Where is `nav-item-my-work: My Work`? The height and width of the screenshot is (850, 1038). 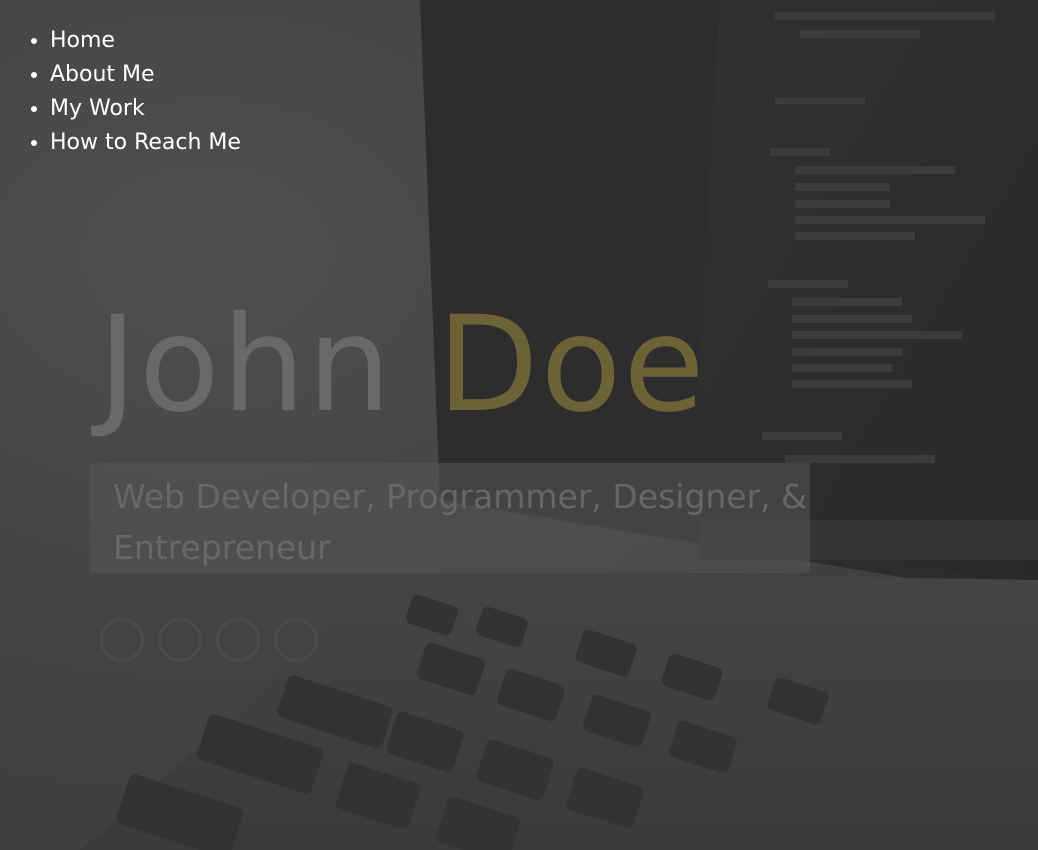 nav-item-my-work: My Work is located at coordinates (145, 109).